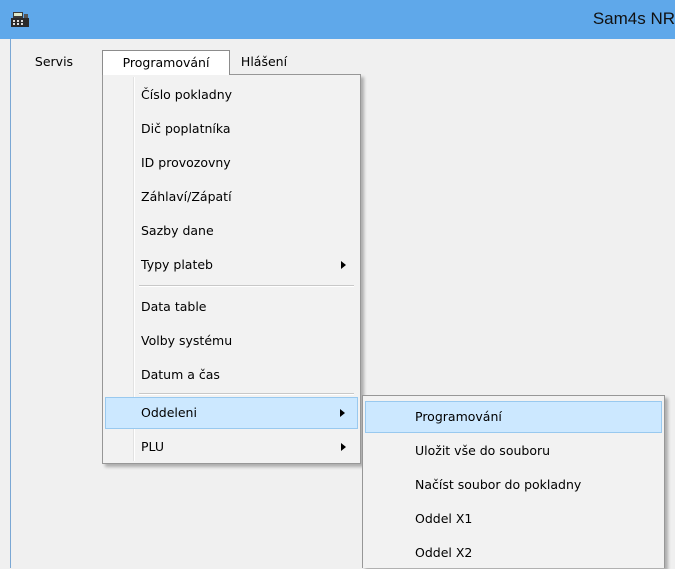  Describe the element at coordinates (187, 340) in the screenshot. I see `menu-item-label: Volby systému` at that location.